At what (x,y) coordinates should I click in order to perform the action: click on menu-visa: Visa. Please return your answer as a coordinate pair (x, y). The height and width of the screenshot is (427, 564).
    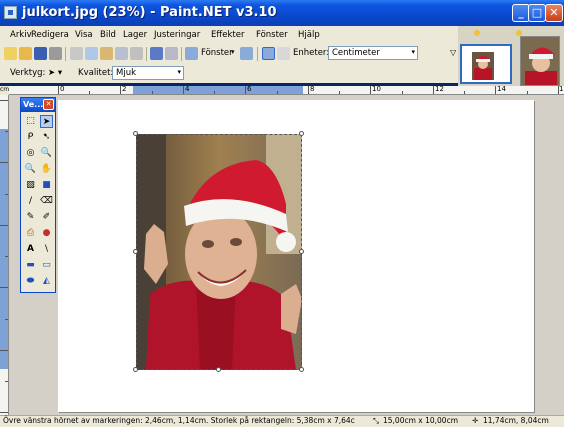
    Looking at the image, I should click on (84, 35).